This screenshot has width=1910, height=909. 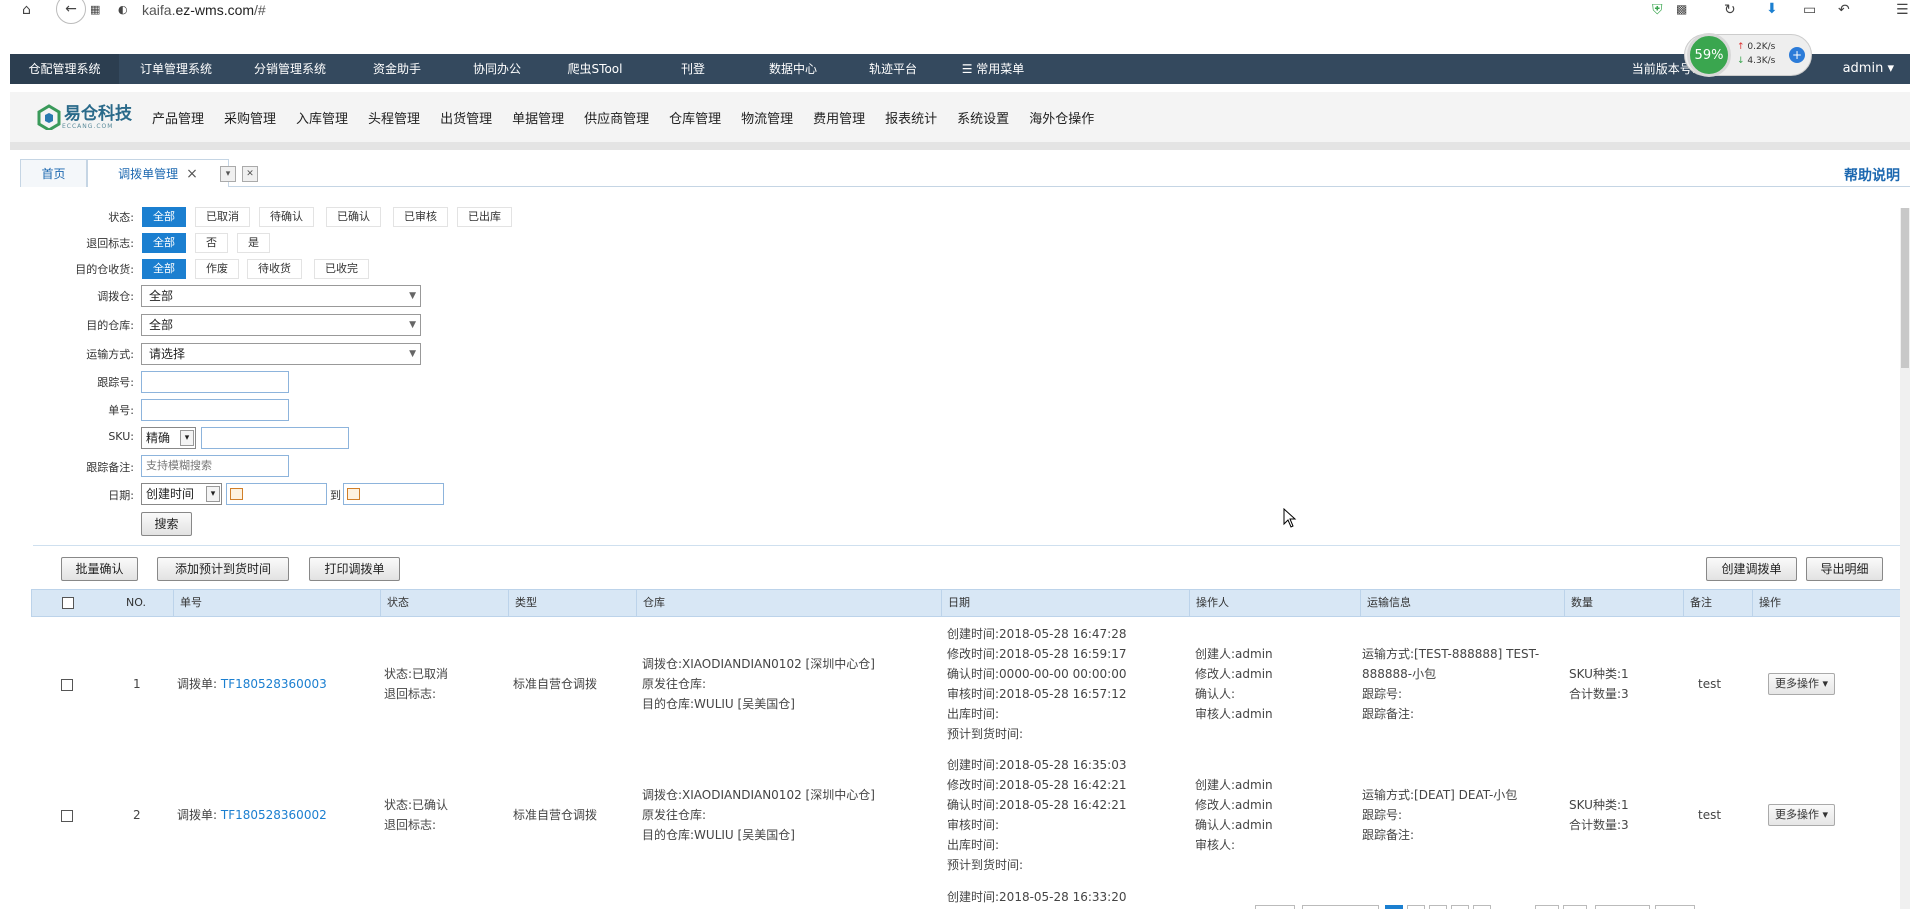 I want to click on status-audited-chip: 已审核, so click(x=420, y=217).